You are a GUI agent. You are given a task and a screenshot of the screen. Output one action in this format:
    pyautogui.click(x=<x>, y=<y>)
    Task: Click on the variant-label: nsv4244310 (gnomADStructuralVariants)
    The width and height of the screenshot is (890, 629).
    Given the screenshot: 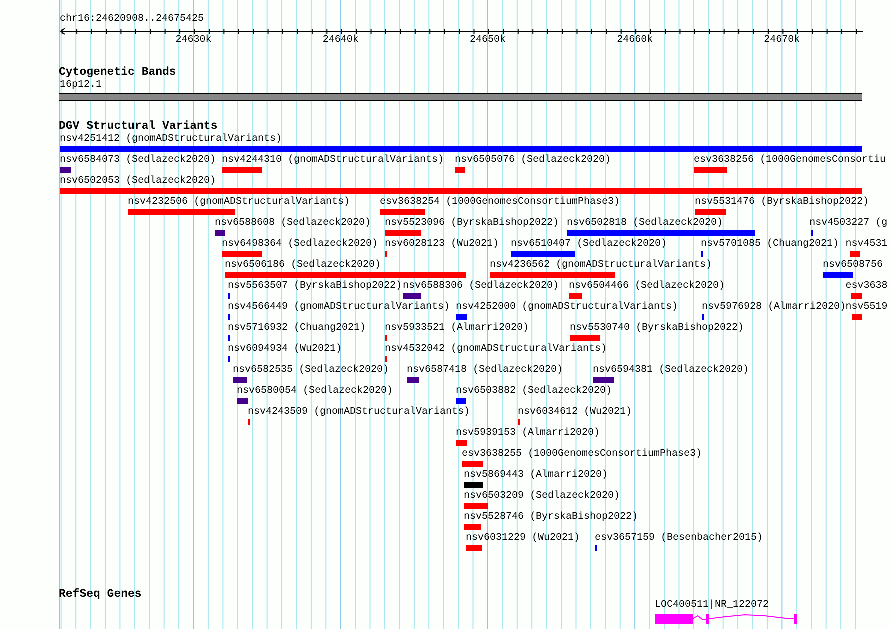 What is the action you would take?
    pyautogui.click(x=333, y=161)
    